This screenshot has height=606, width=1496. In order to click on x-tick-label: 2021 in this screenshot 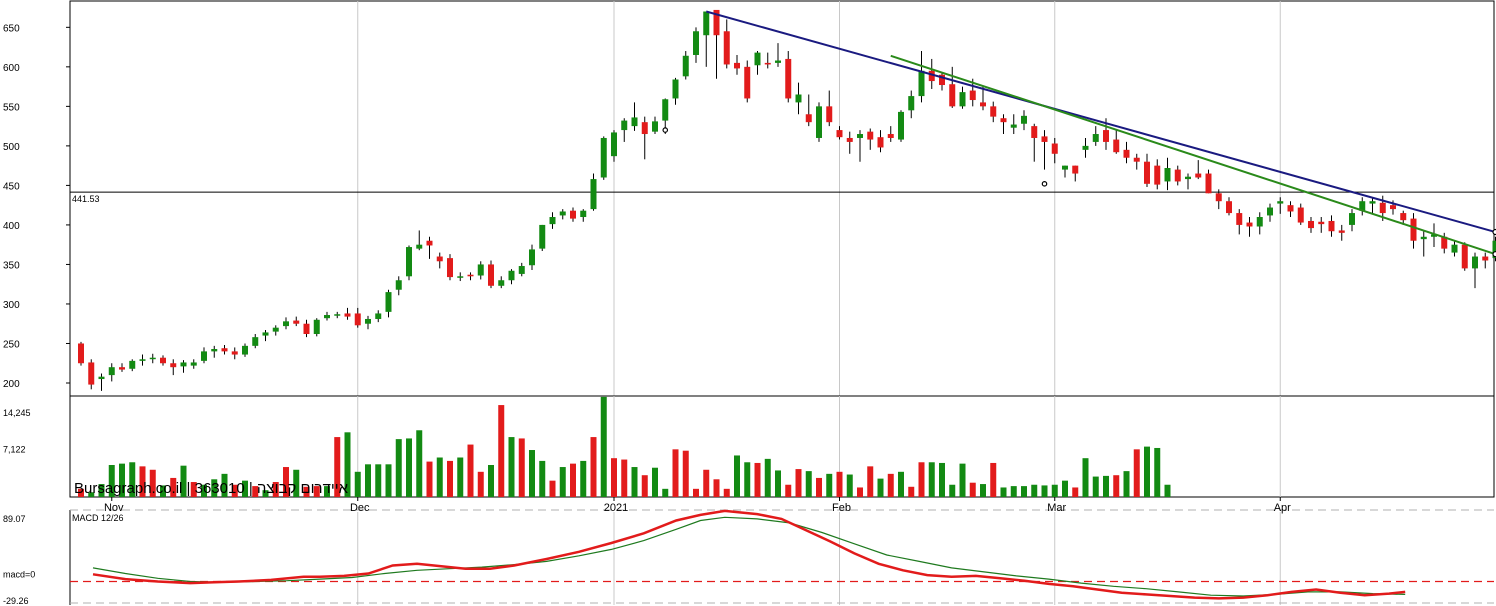, I will do `click(616, 508)`.